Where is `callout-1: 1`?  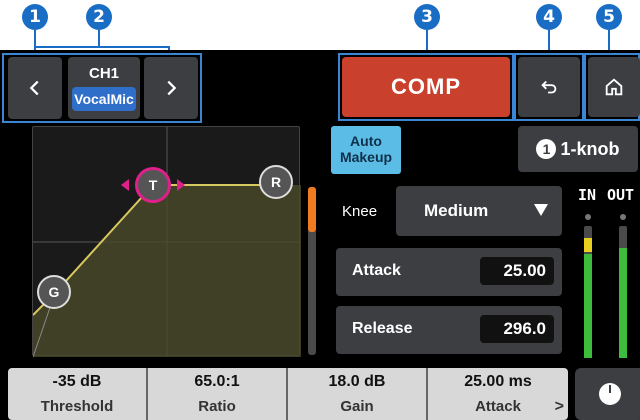
callout-1: 1 is located at coordinates (35, 17).